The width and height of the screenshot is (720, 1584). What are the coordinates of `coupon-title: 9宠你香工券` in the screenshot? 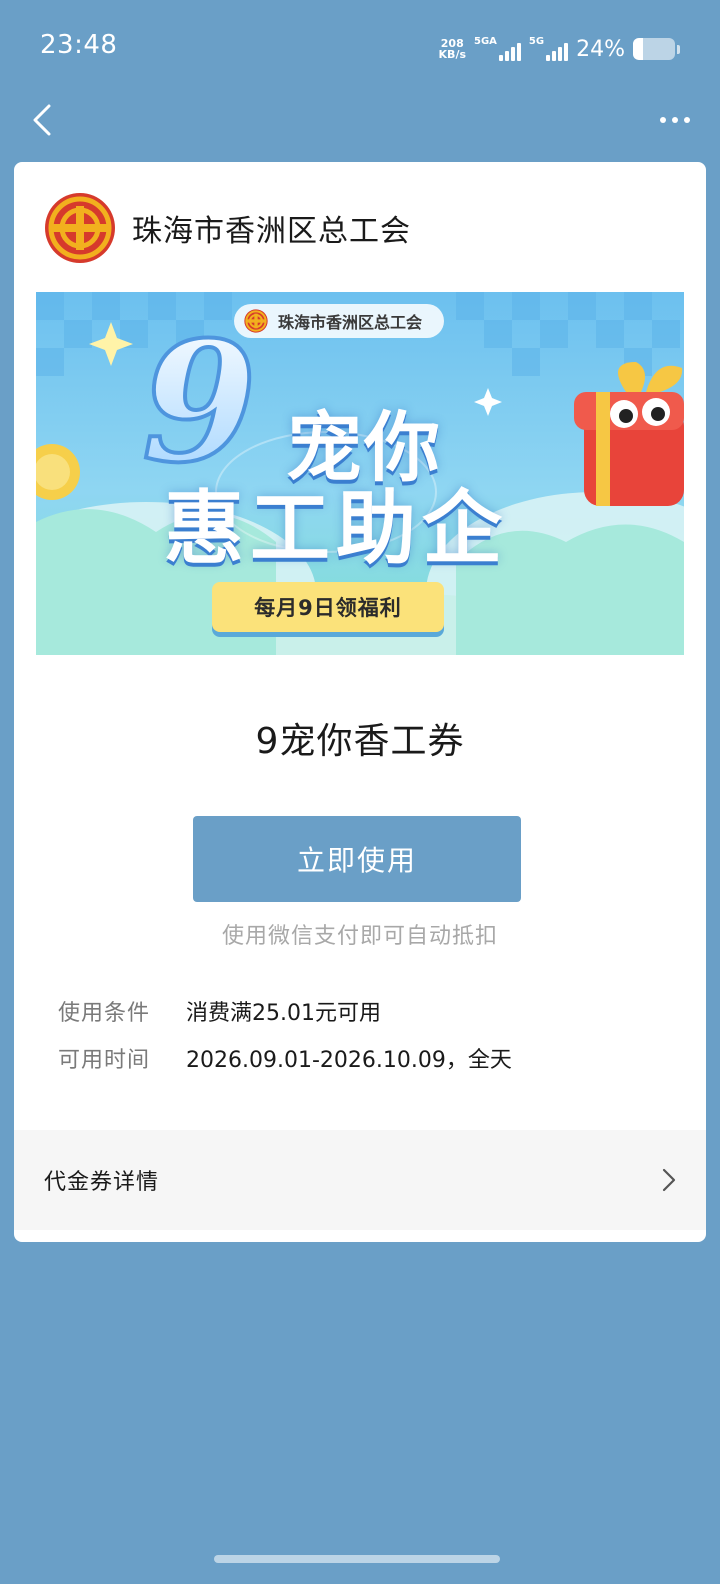 It's located at (360, 741).